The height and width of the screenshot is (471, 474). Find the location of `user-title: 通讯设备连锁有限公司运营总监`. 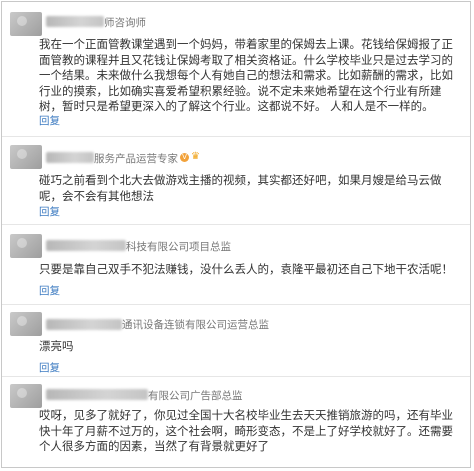

user-title: 通讯设备连锁有限公司运营总监 is located at coordinates (195, 325).